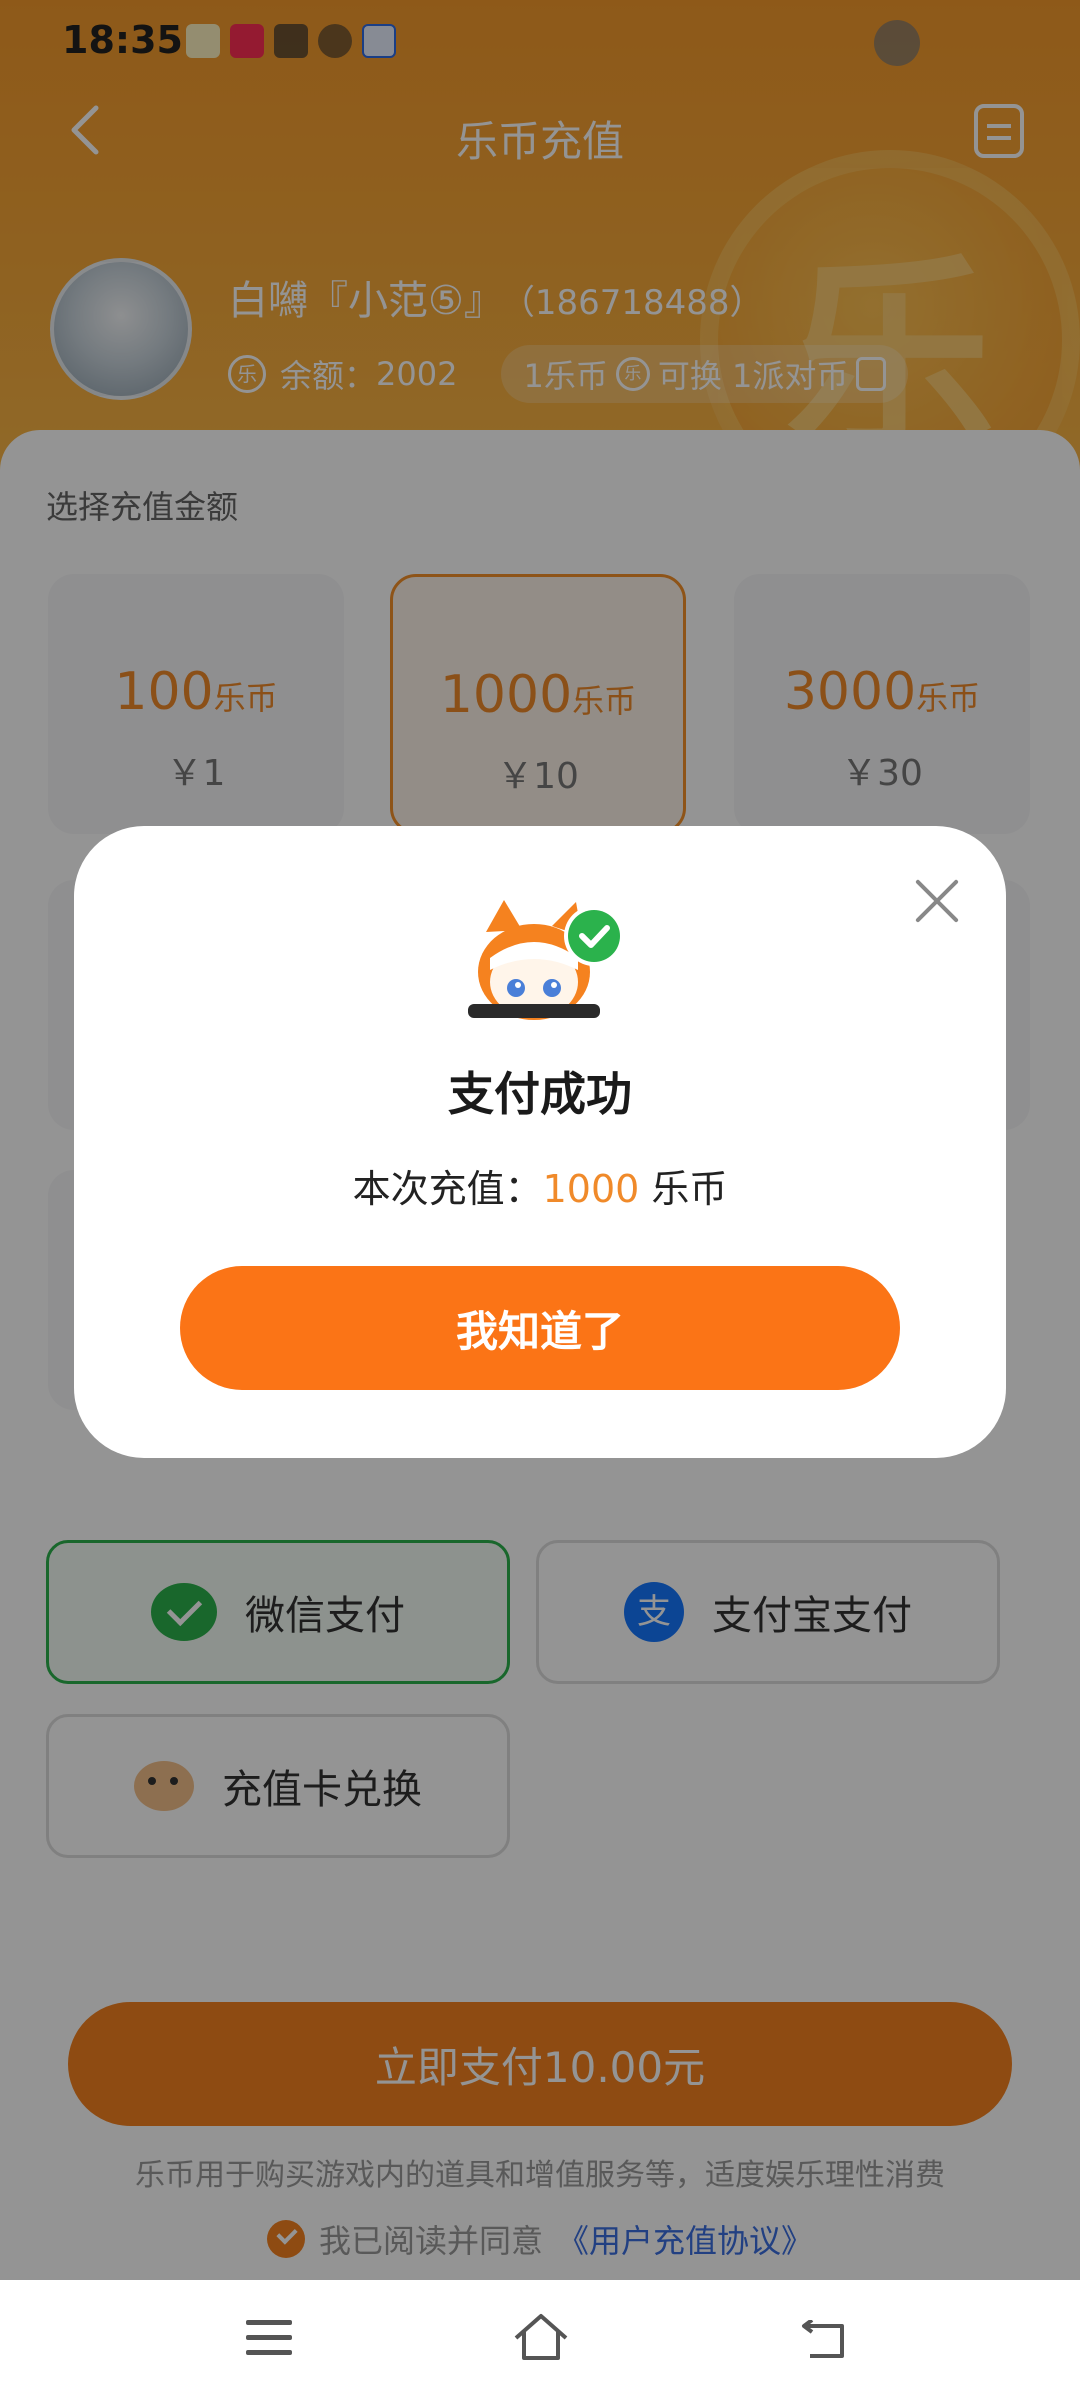 Image resolution: width=1080 pixels, height=2408 pixels. What do you see at coordinates (937, 901) in the screenshot?
I see `close-icon` at bounding box center [937, 901].